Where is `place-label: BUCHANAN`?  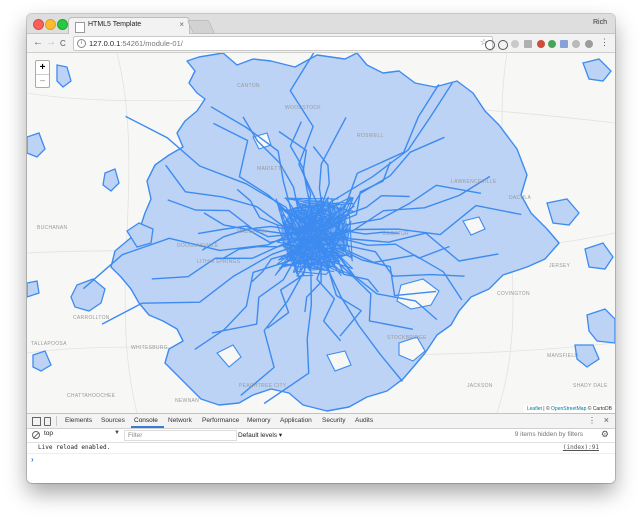 place-label: BUCHANAN is located at coordinates (52, 228).